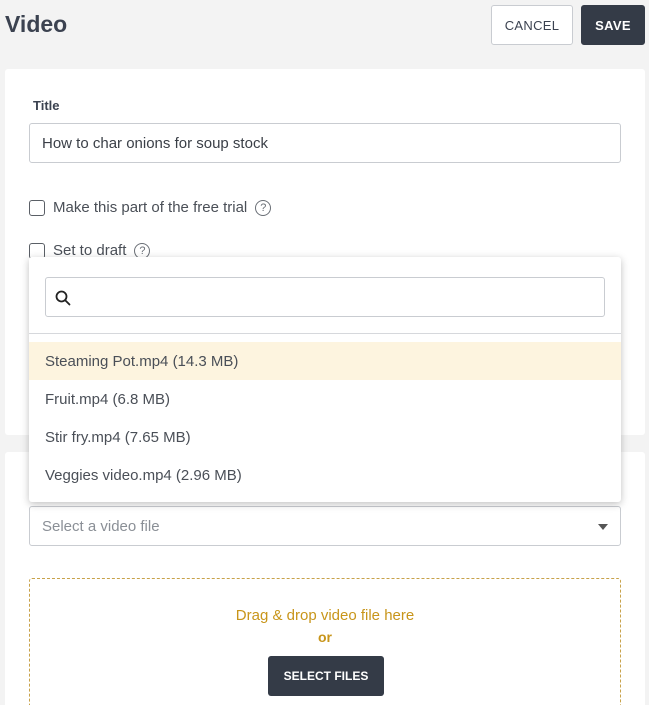 The height and width of the screenshot is (705, 649). I want to click on free-trial-row: Make this part of the free trial ?, so click(150, 207).